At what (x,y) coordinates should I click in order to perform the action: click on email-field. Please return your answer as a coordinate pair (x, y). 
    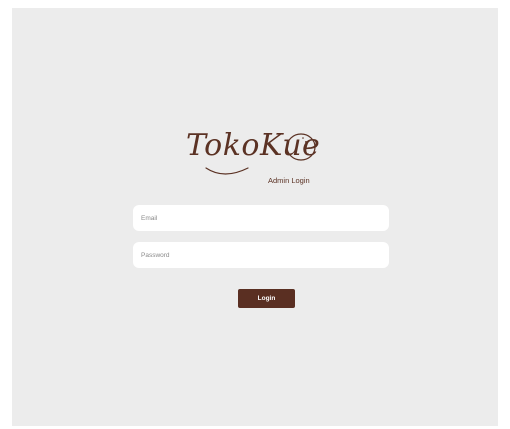
    Looking at the image, I should click on (261, 218).